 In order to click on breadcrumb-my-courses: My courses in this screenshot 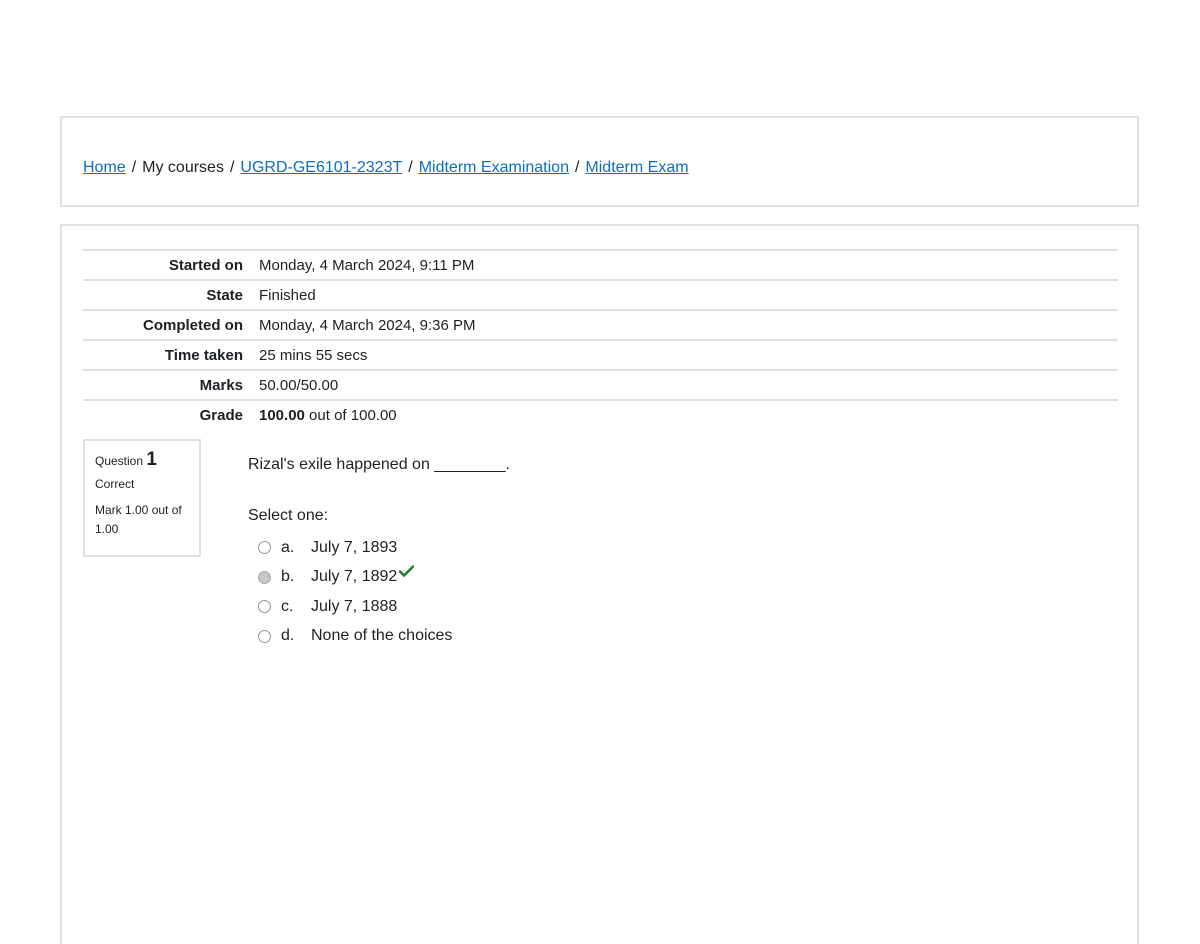, I will do `click(183, 167)`.